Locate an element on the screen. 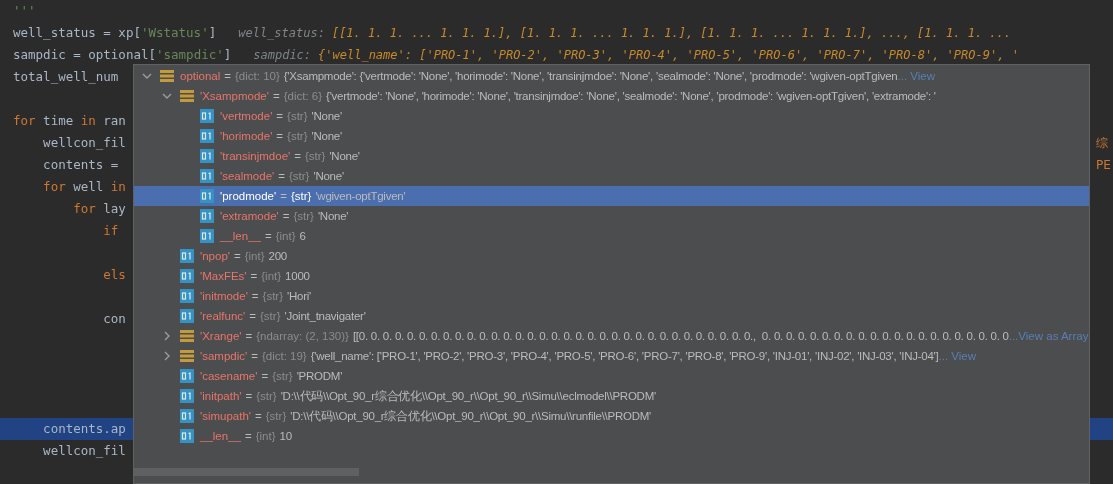 The image size is (1113, 484). tree-row: 'prodmode' = {str} 'wgiven-optTgiven' is located at coordinates (611, 196).